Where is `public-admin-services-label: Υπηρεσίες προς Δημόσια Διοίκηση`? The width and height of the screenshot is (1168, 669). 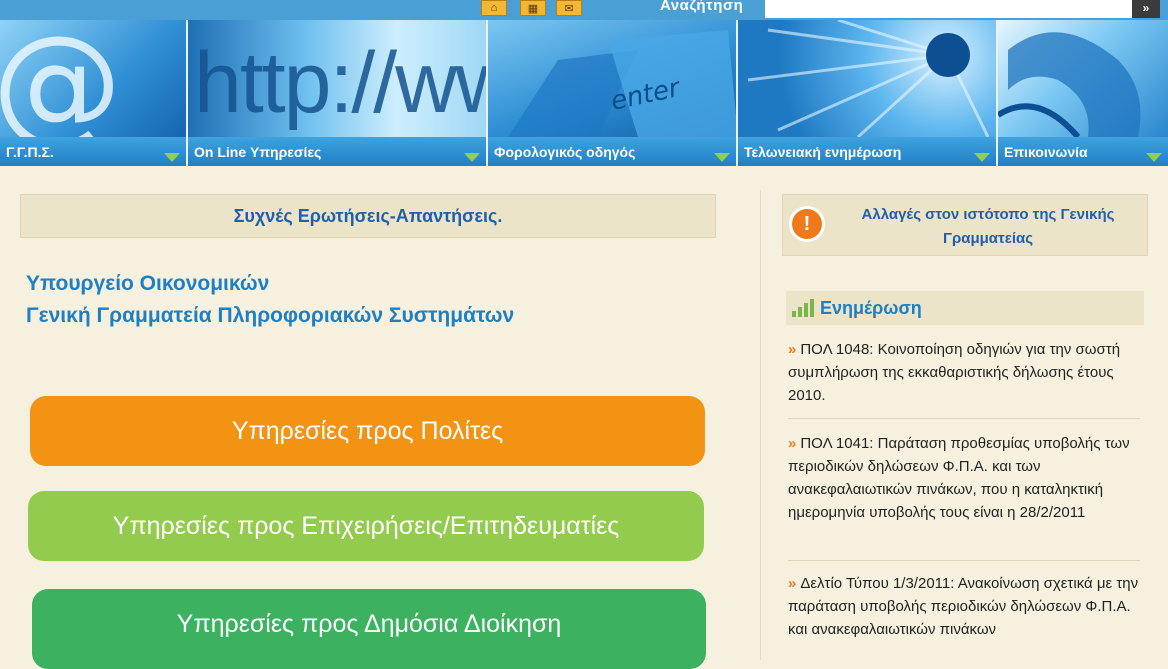
public-admin-services-label: Υπηρεσίες προς Δημόσια Διοίκηση is located at coordinates (369, 623).